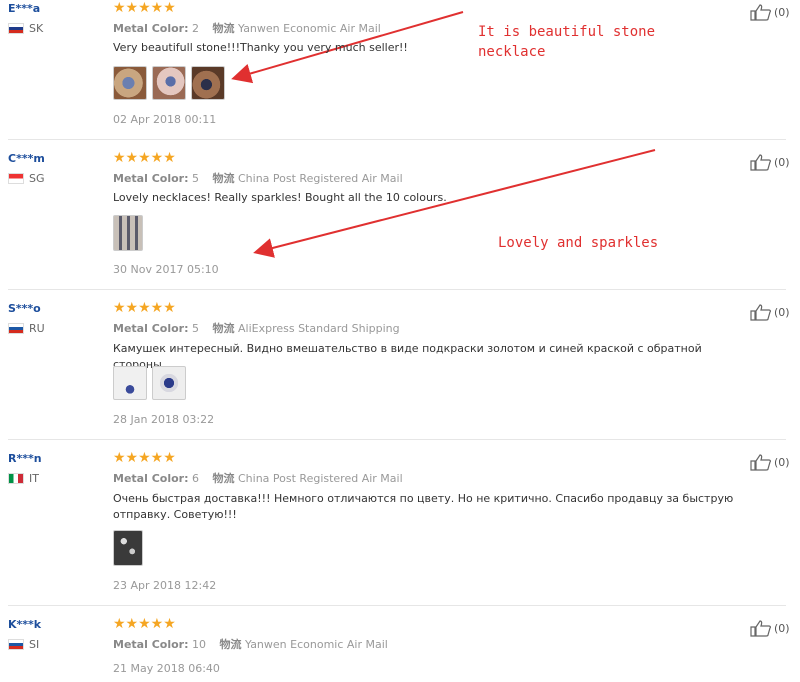  What do you see at coordinates (34, 644) in the screenshot?
I see `country-code: SI` at bounding box center [34, 644].